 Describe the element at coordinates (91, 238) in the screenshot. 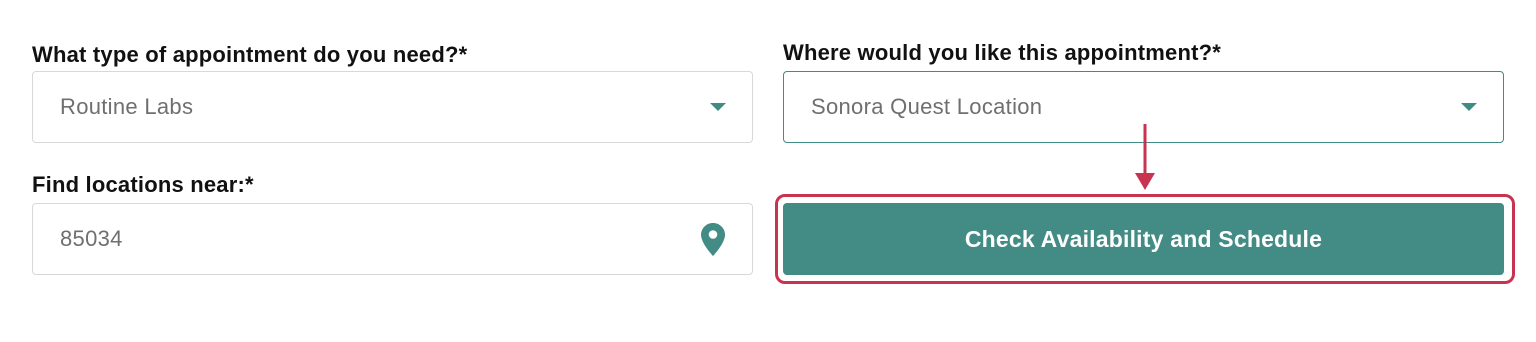

I see `zip-code-value: 85034` at that location.